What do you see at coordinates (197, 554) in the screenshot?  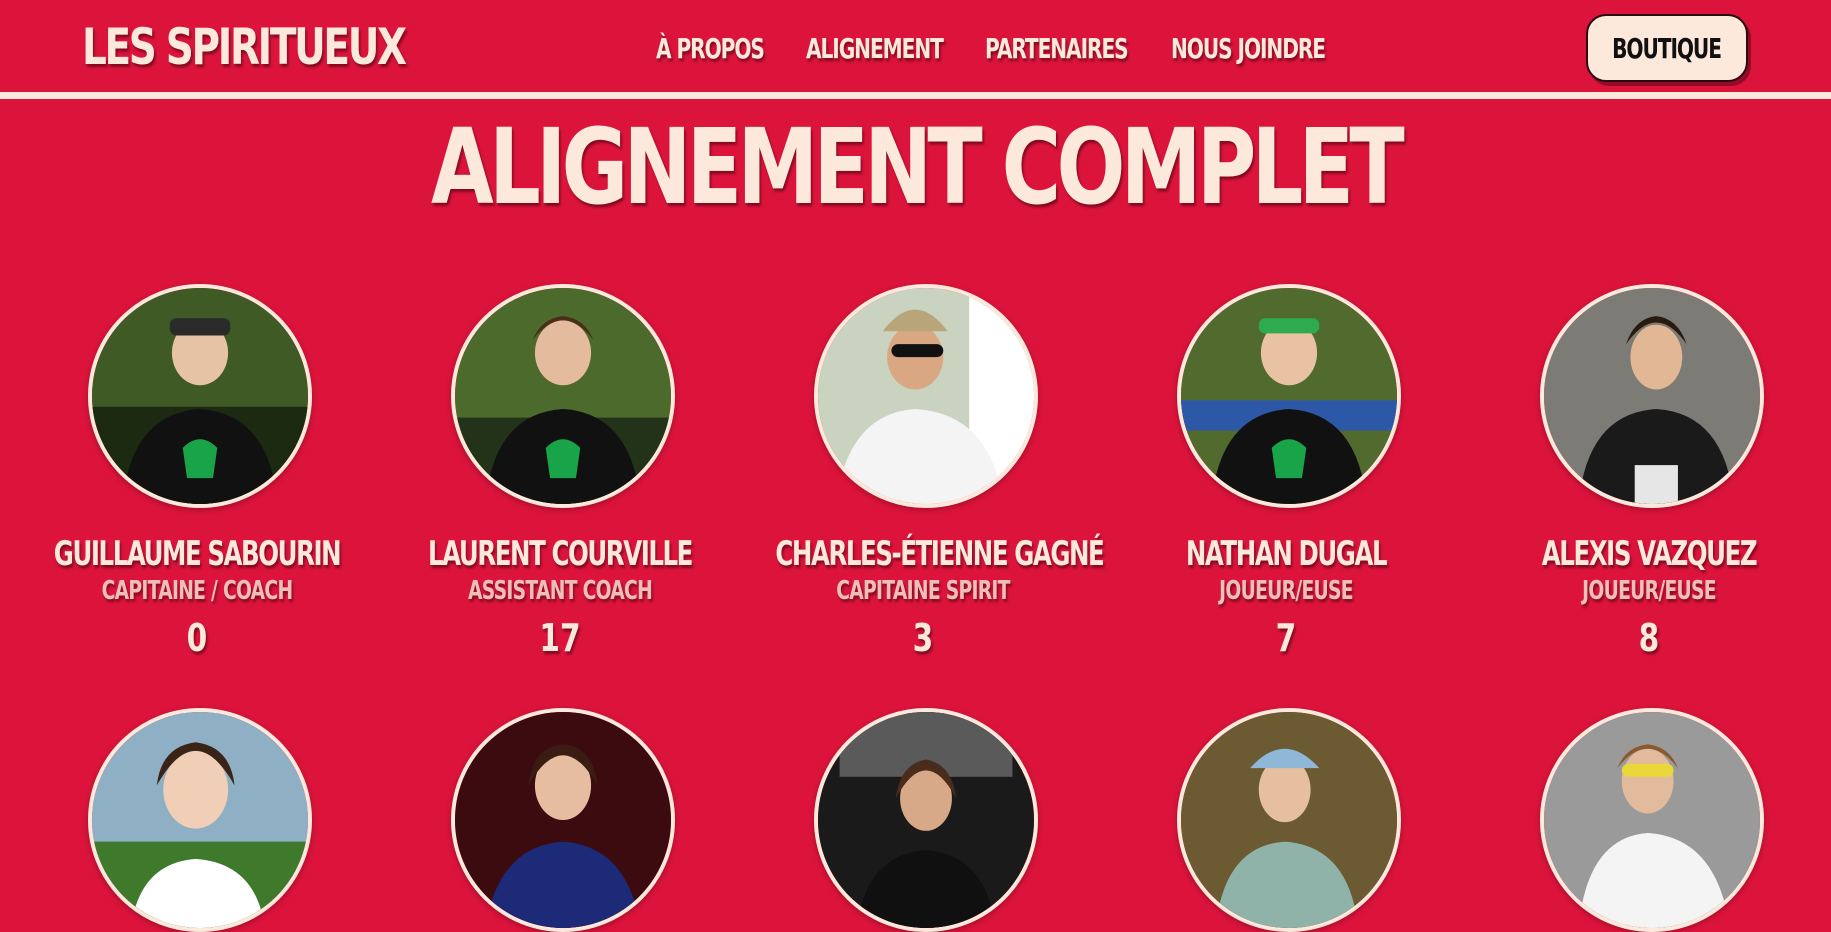 I see `player-name: GUILLAUME SABOURIN` at bounding box center [197, 554].